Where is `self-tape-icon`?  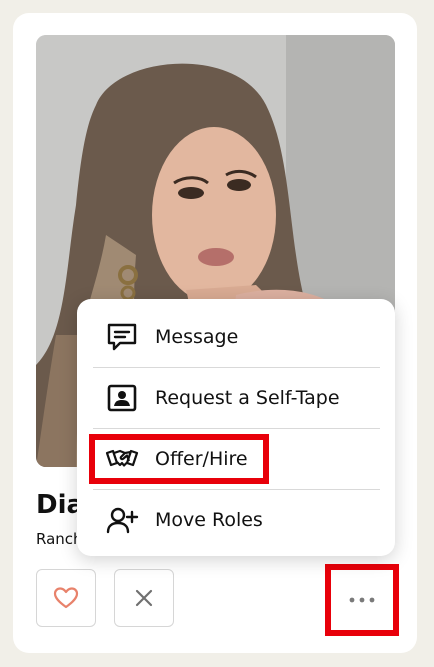
self-tape-icon is located at coordinates (122, 398).